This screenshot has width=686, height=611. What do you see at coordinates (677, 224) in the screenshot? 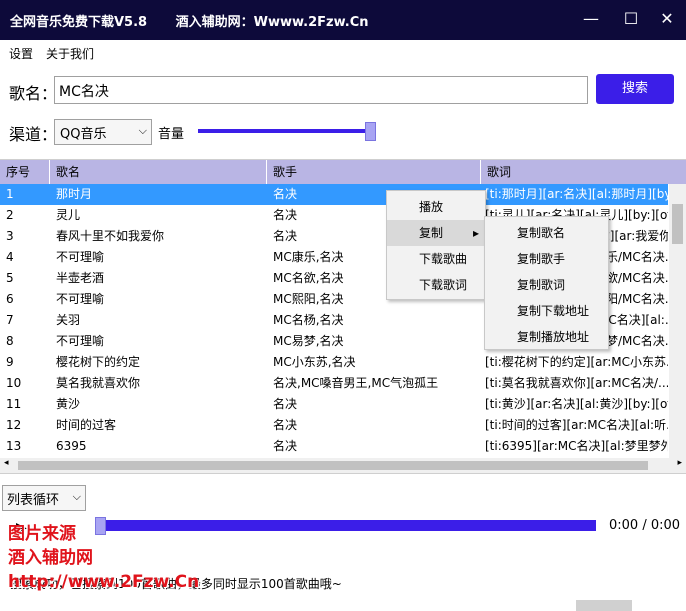
I see `vertical-scroll-thumb` at bounding box center [677, 224].